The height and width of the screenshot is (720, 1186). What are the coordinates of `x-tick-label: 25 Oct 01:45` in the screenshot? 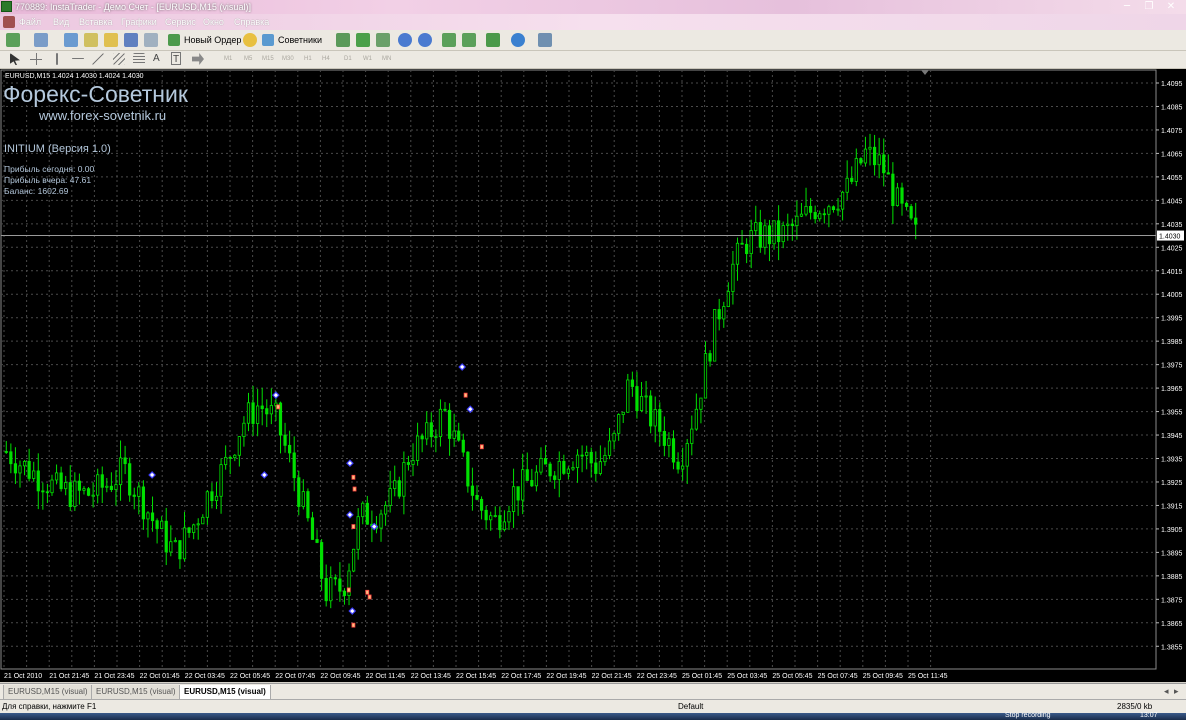 It's located at (702, 676).